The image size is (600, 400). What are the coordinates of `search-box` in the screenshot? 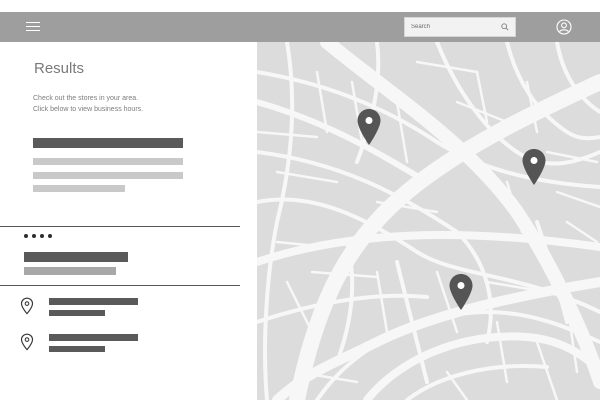 It's located at (460, 27).